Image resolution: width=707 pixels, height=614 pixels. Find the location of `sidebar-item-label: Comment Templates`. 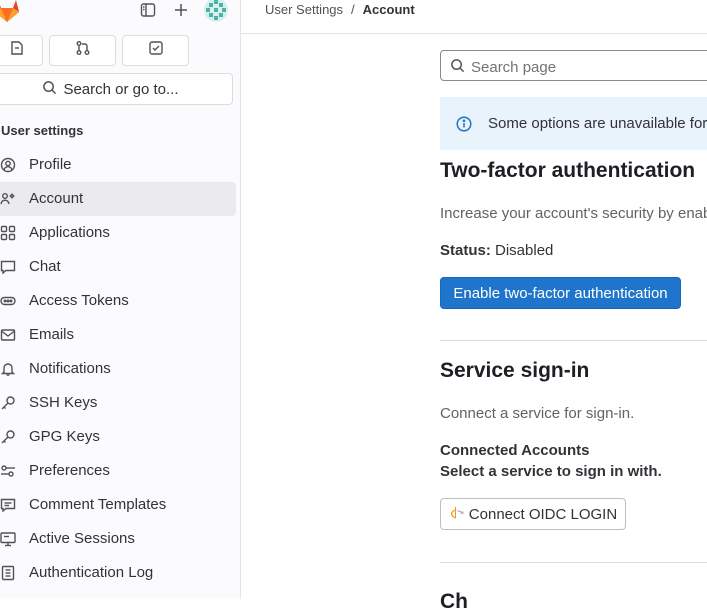

sidebar-item-label: Comment Templates is located at coordinates (98, 504).